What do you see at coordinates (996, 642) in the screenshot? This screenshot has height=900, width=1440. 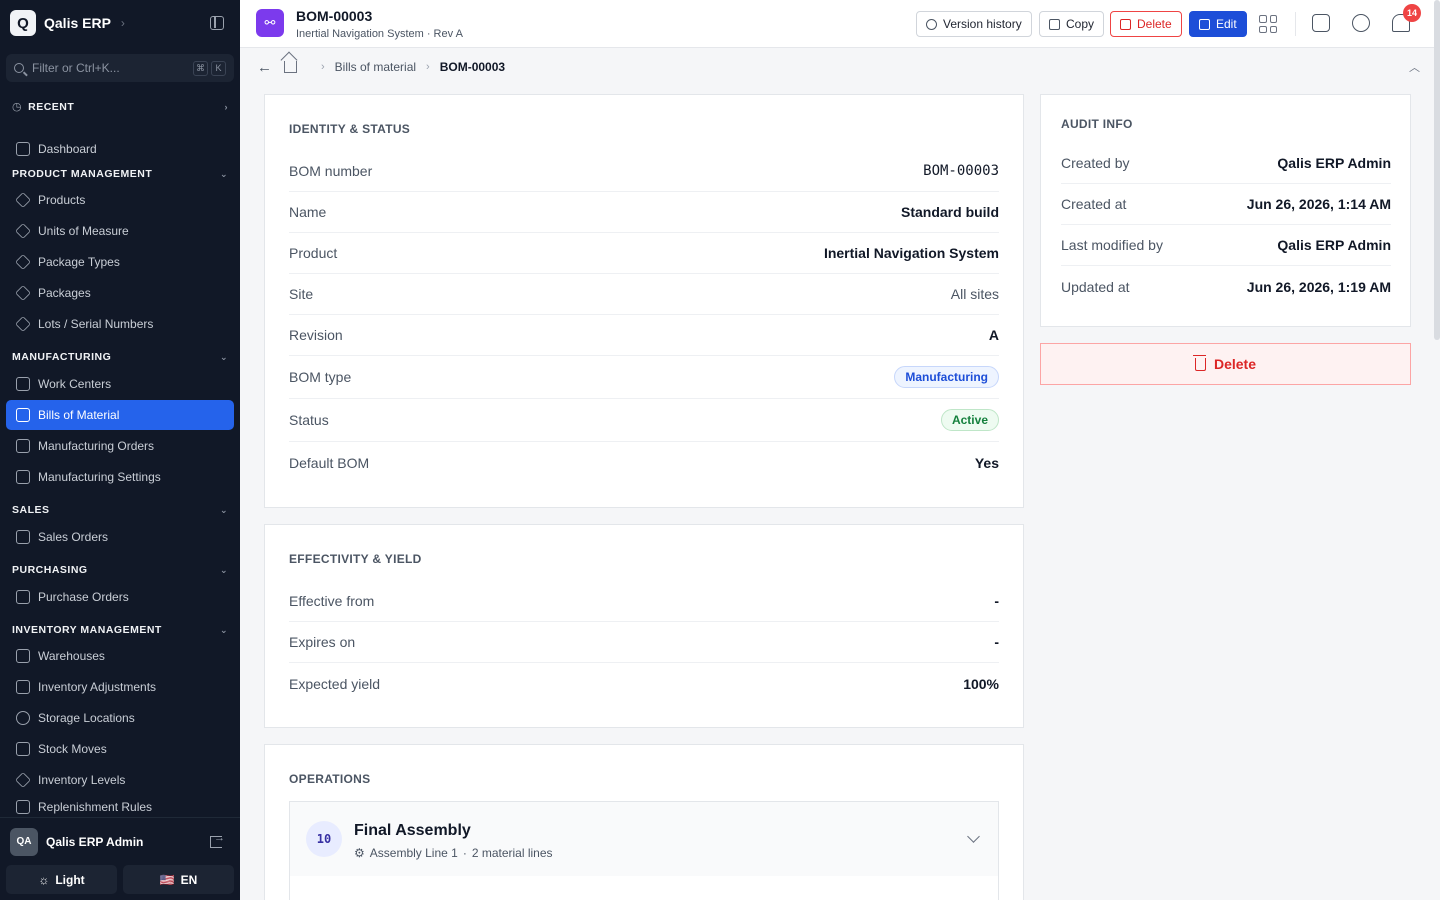 I see `field-value: -` at bounding box center [996, 642].